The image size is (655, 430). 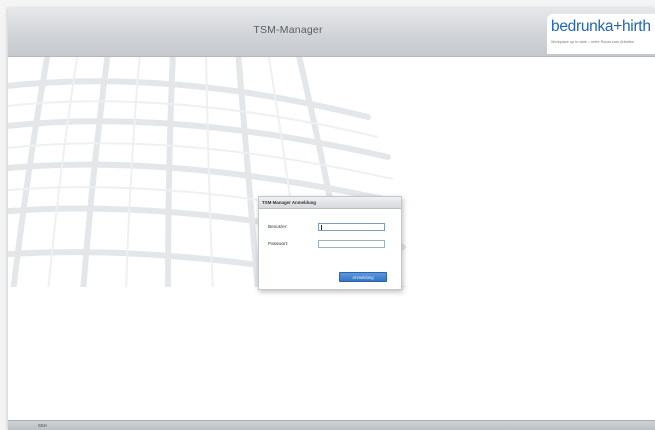 What do you see at coordinates (278, 226) in the screenshot?
I see `username-label: Benutzer:` at bounding box center [278, 226].